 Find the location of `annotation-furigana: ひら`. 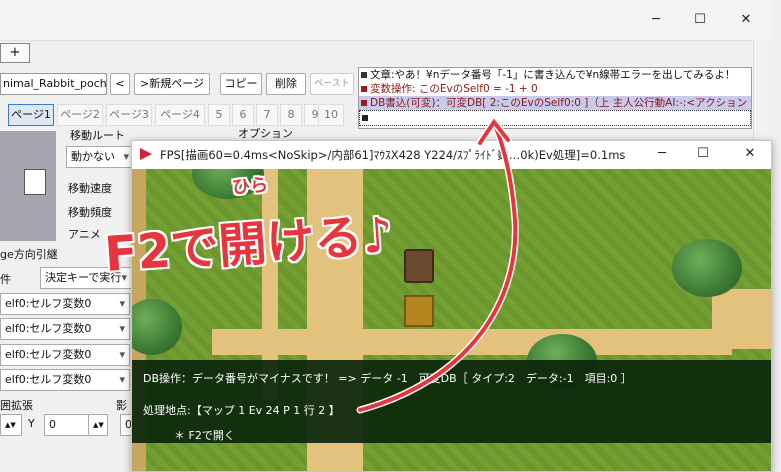

annotation-furigana: ひら is located at coordinates (250, 186).